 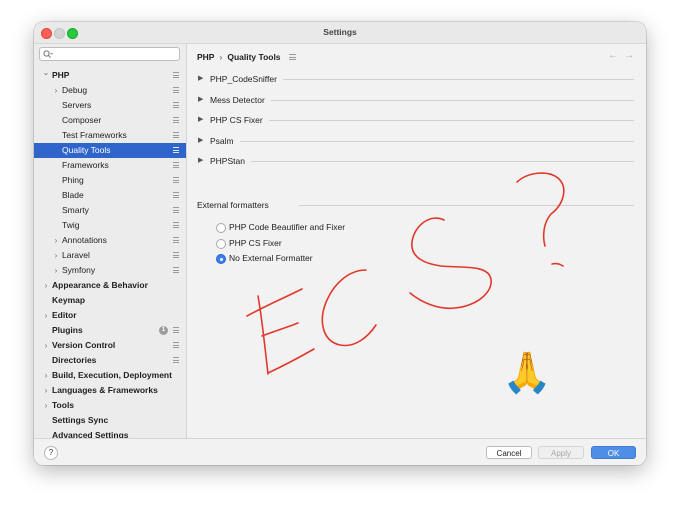 I want to click on folded-hands-emoji: 🙏, so click(x=527, y=373).